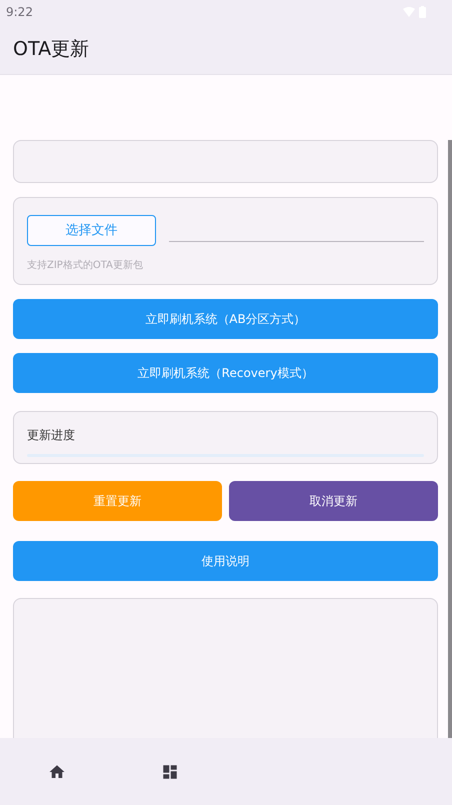 The width and height of the screenshot is (452, 805). What do you see at coordinates (225, 561) in the screenshot?
I see `help-button: 使用说明` at bounding box center [225, 561].